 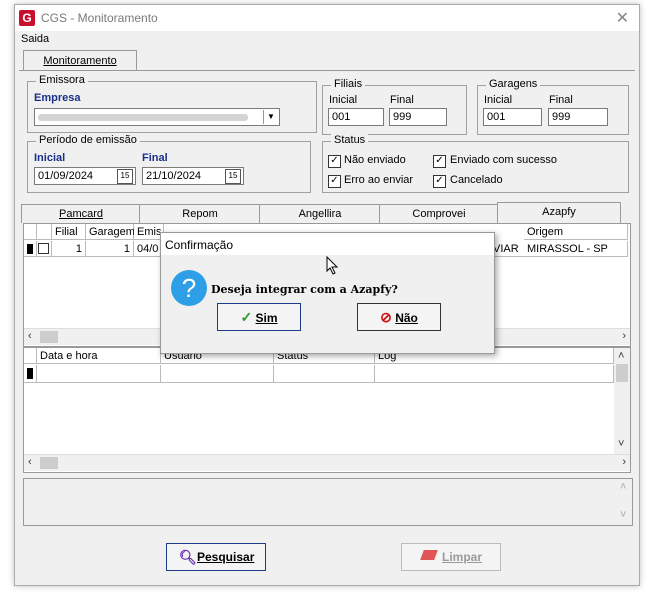 What do you see at coordinates (429, 555) in the screenshot?
I see `eraser-icon` at bounding box center [429, 555].